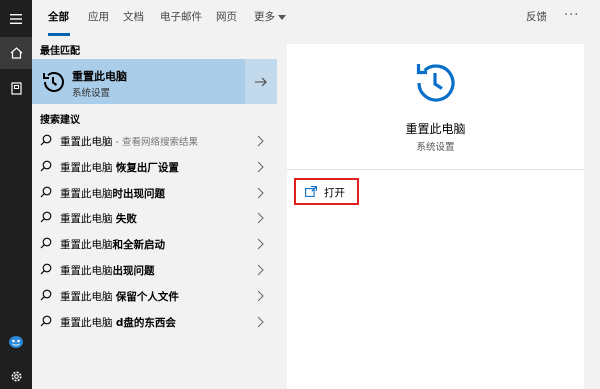 The width and height of the screenshot is (600, 389). I want to click on suggestion-completion: 和全新启动, so click(139, 245).